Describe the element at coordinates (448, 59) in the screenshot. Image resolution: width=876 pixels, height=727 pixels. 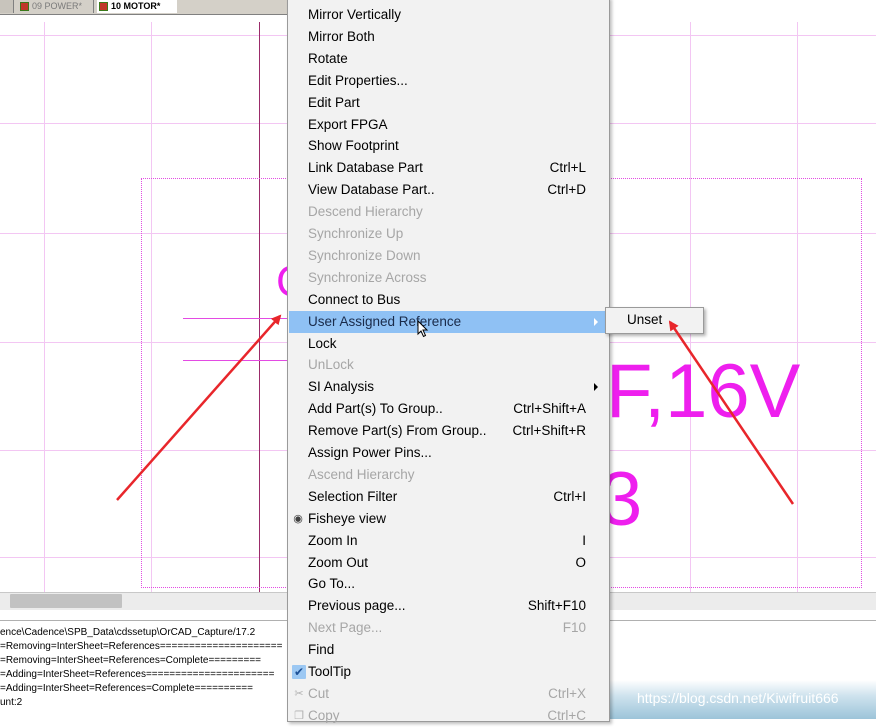
I see `menu-item-rotate: Rotate` at that location.